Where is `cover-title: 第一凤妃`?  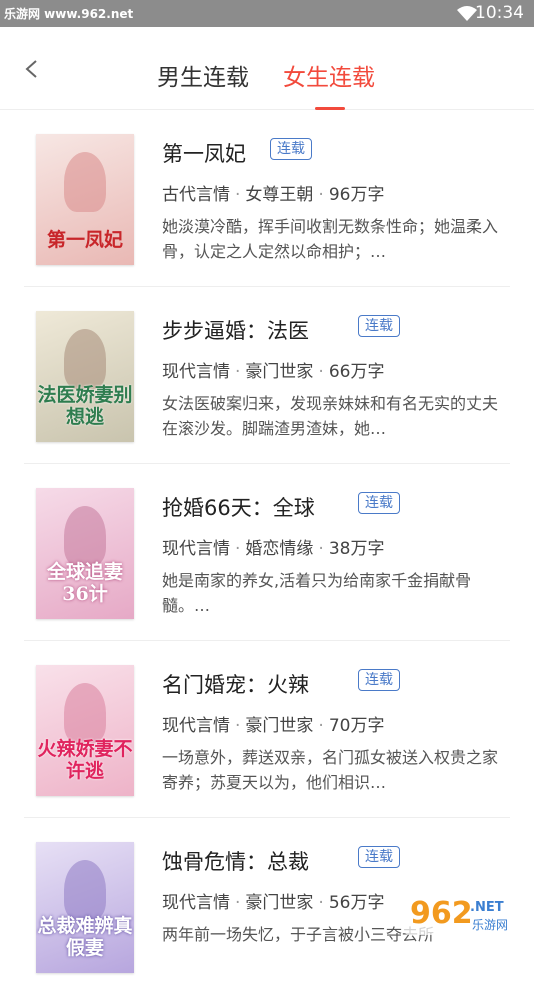
cover-title: 第一凤妃 is located at coordinates (84, 240).